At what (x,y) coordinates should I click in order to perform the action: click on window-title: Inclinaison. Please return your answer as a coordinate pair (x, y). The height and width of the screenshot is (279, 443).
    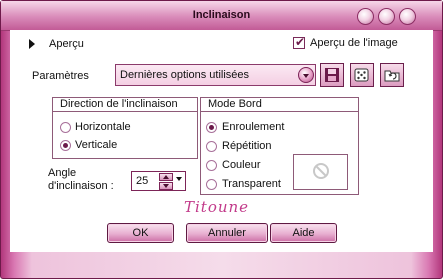
    Looking at the image, I should click on (221, 15).